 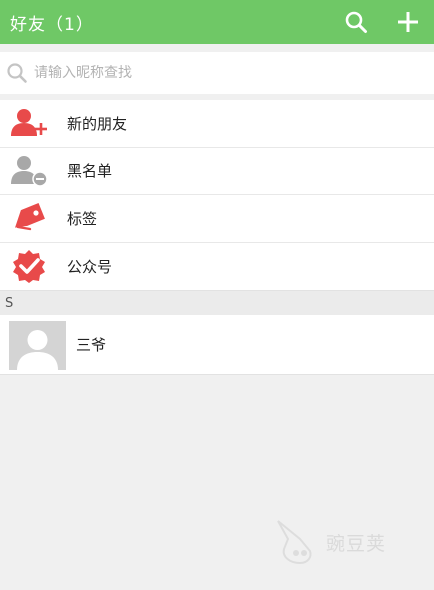 I want to click on watermark-logo-icon, so click(x=294, y=542).